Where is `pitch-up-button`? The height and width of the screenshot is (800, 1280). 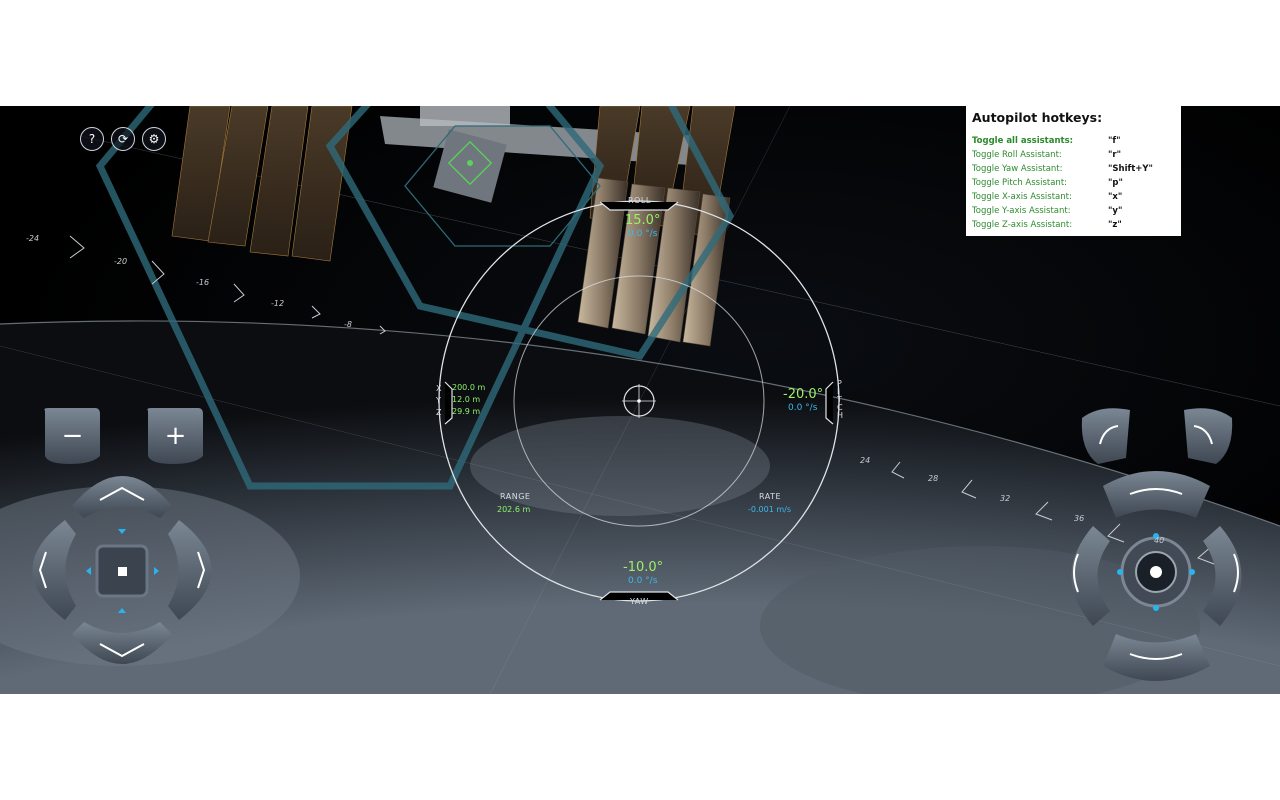
pitch-up-button is located at coordinates (1157, 493).